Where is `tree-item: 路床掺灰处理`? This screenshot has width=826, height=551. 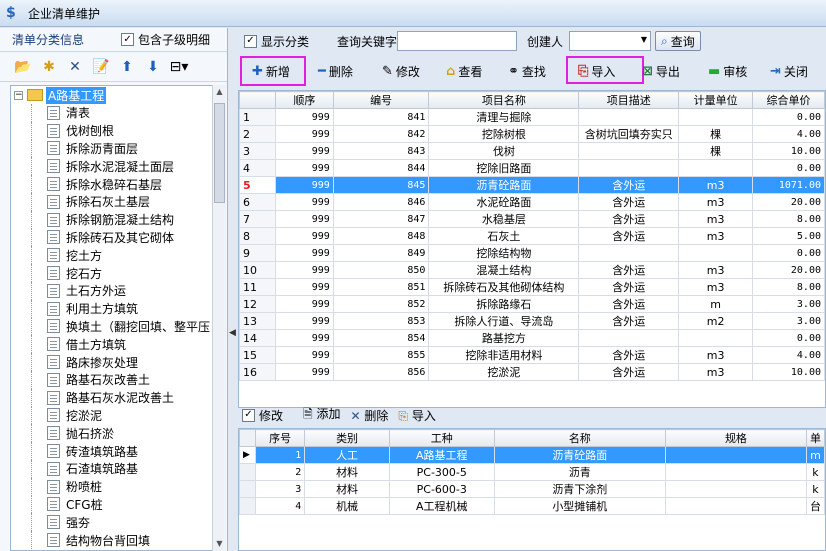
tree-item: 路床掺灰处理 is located at coordinates (112, 362).